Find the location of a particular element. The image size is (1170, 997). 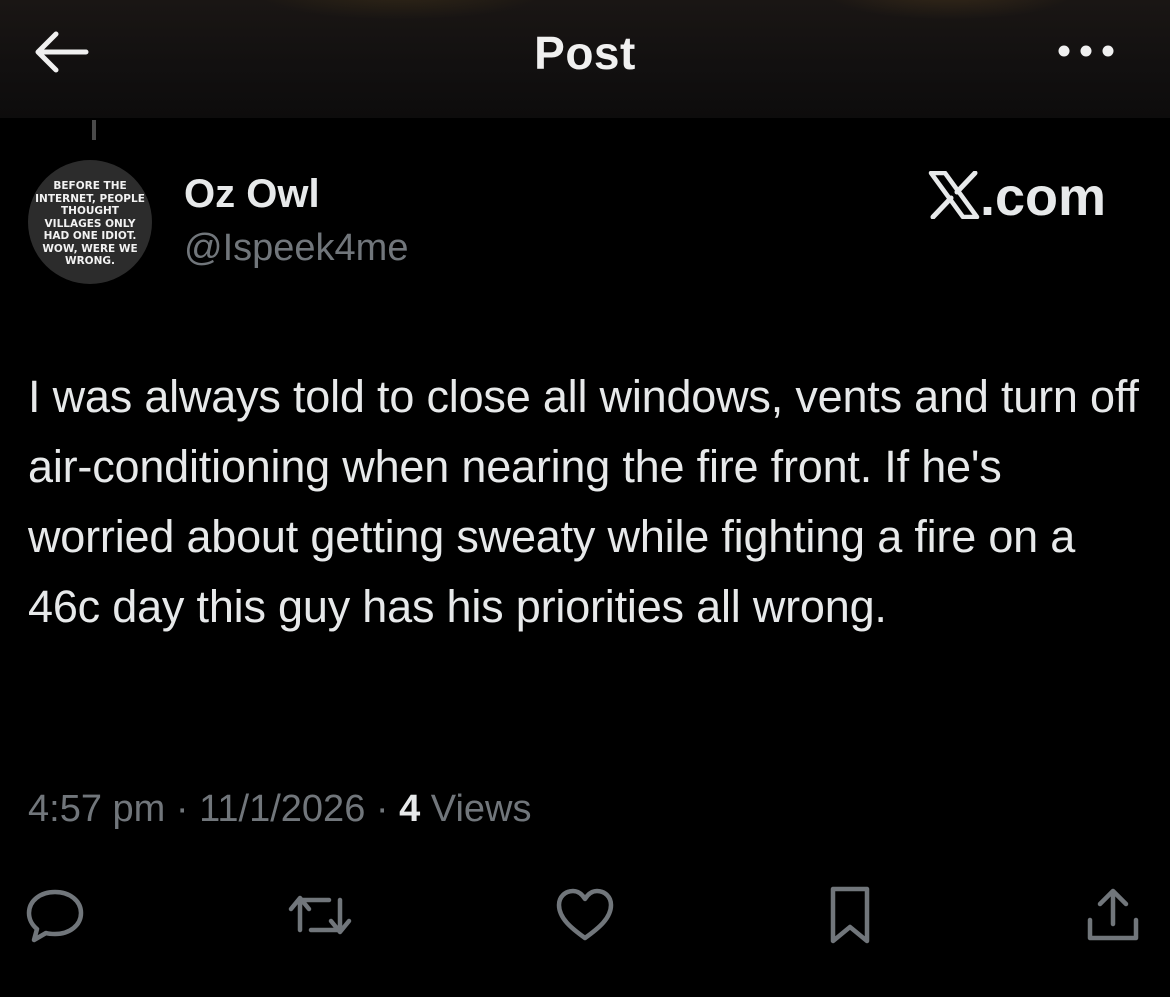

reply-button is located at coordinates (55, 915).